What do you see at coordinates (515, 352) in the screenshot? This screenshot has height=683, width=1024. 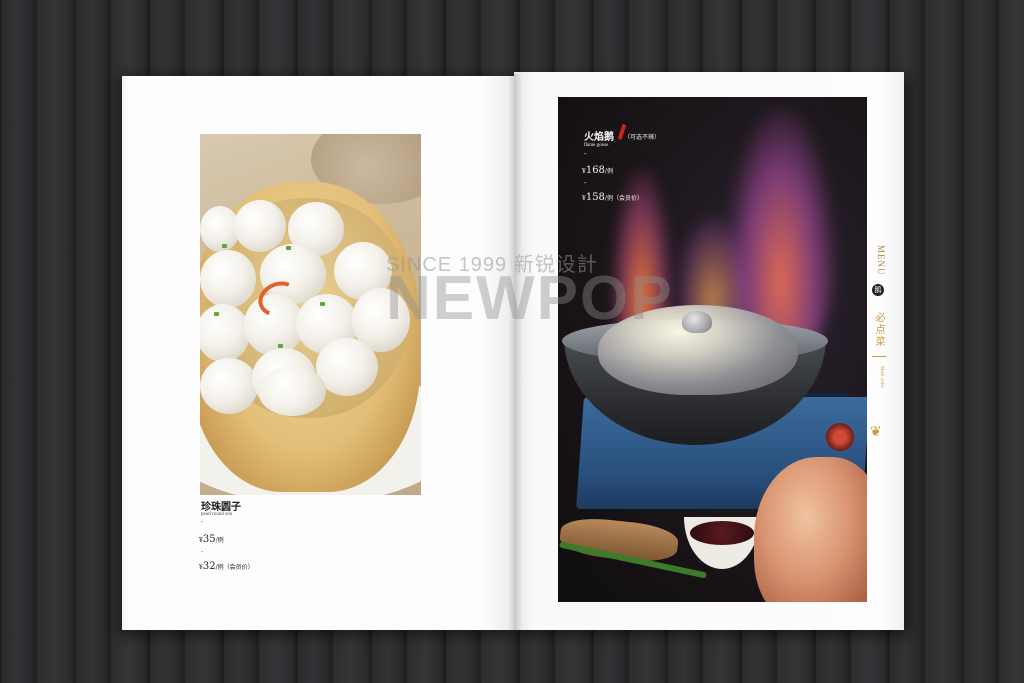 I see `book-spine` at bounding box center [515, 352].